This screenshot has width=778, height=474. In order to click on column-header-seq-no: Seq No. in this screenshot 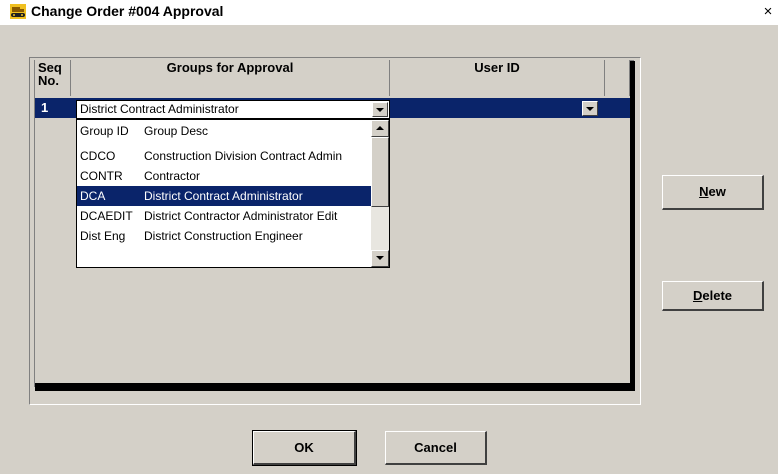, I will do `click(53, 78)`.